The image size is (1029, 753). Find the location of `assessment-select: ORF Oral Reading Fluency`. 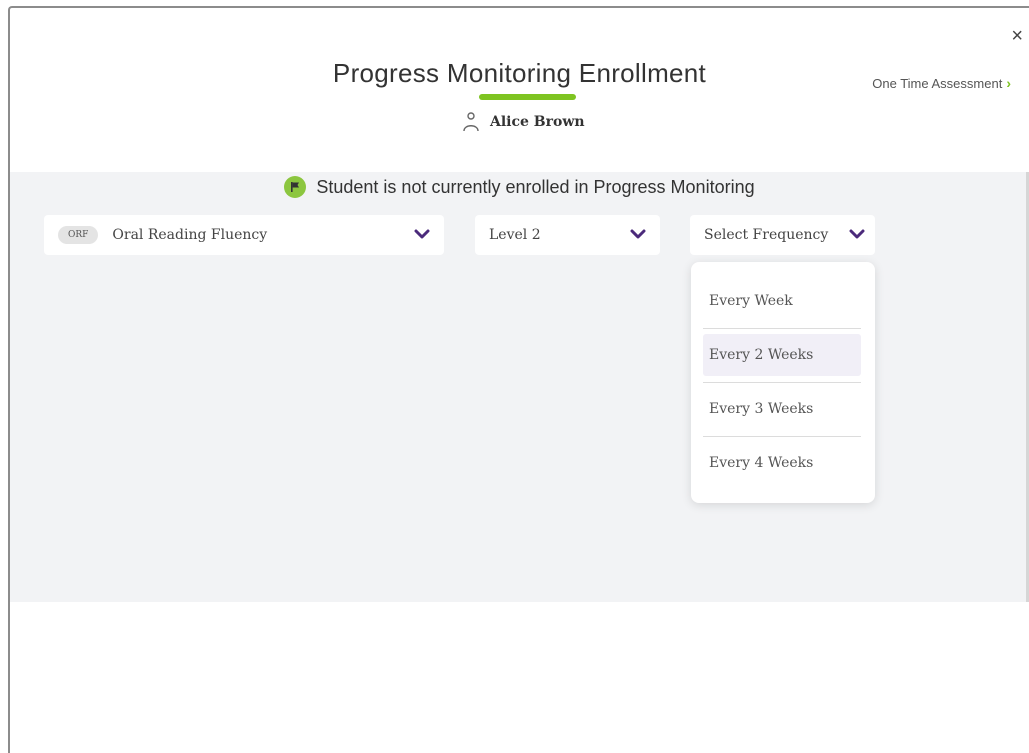

assessment-select: ORF Oral Reading Fluency is located at coordinates (244, 235).